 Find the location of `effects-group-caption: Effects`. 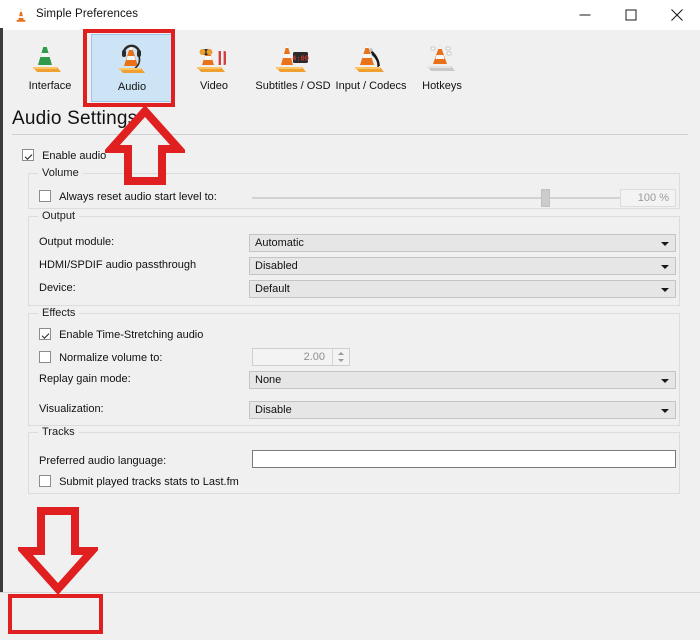

effects-group-caption: Effects is located at coordinates (59, 313).